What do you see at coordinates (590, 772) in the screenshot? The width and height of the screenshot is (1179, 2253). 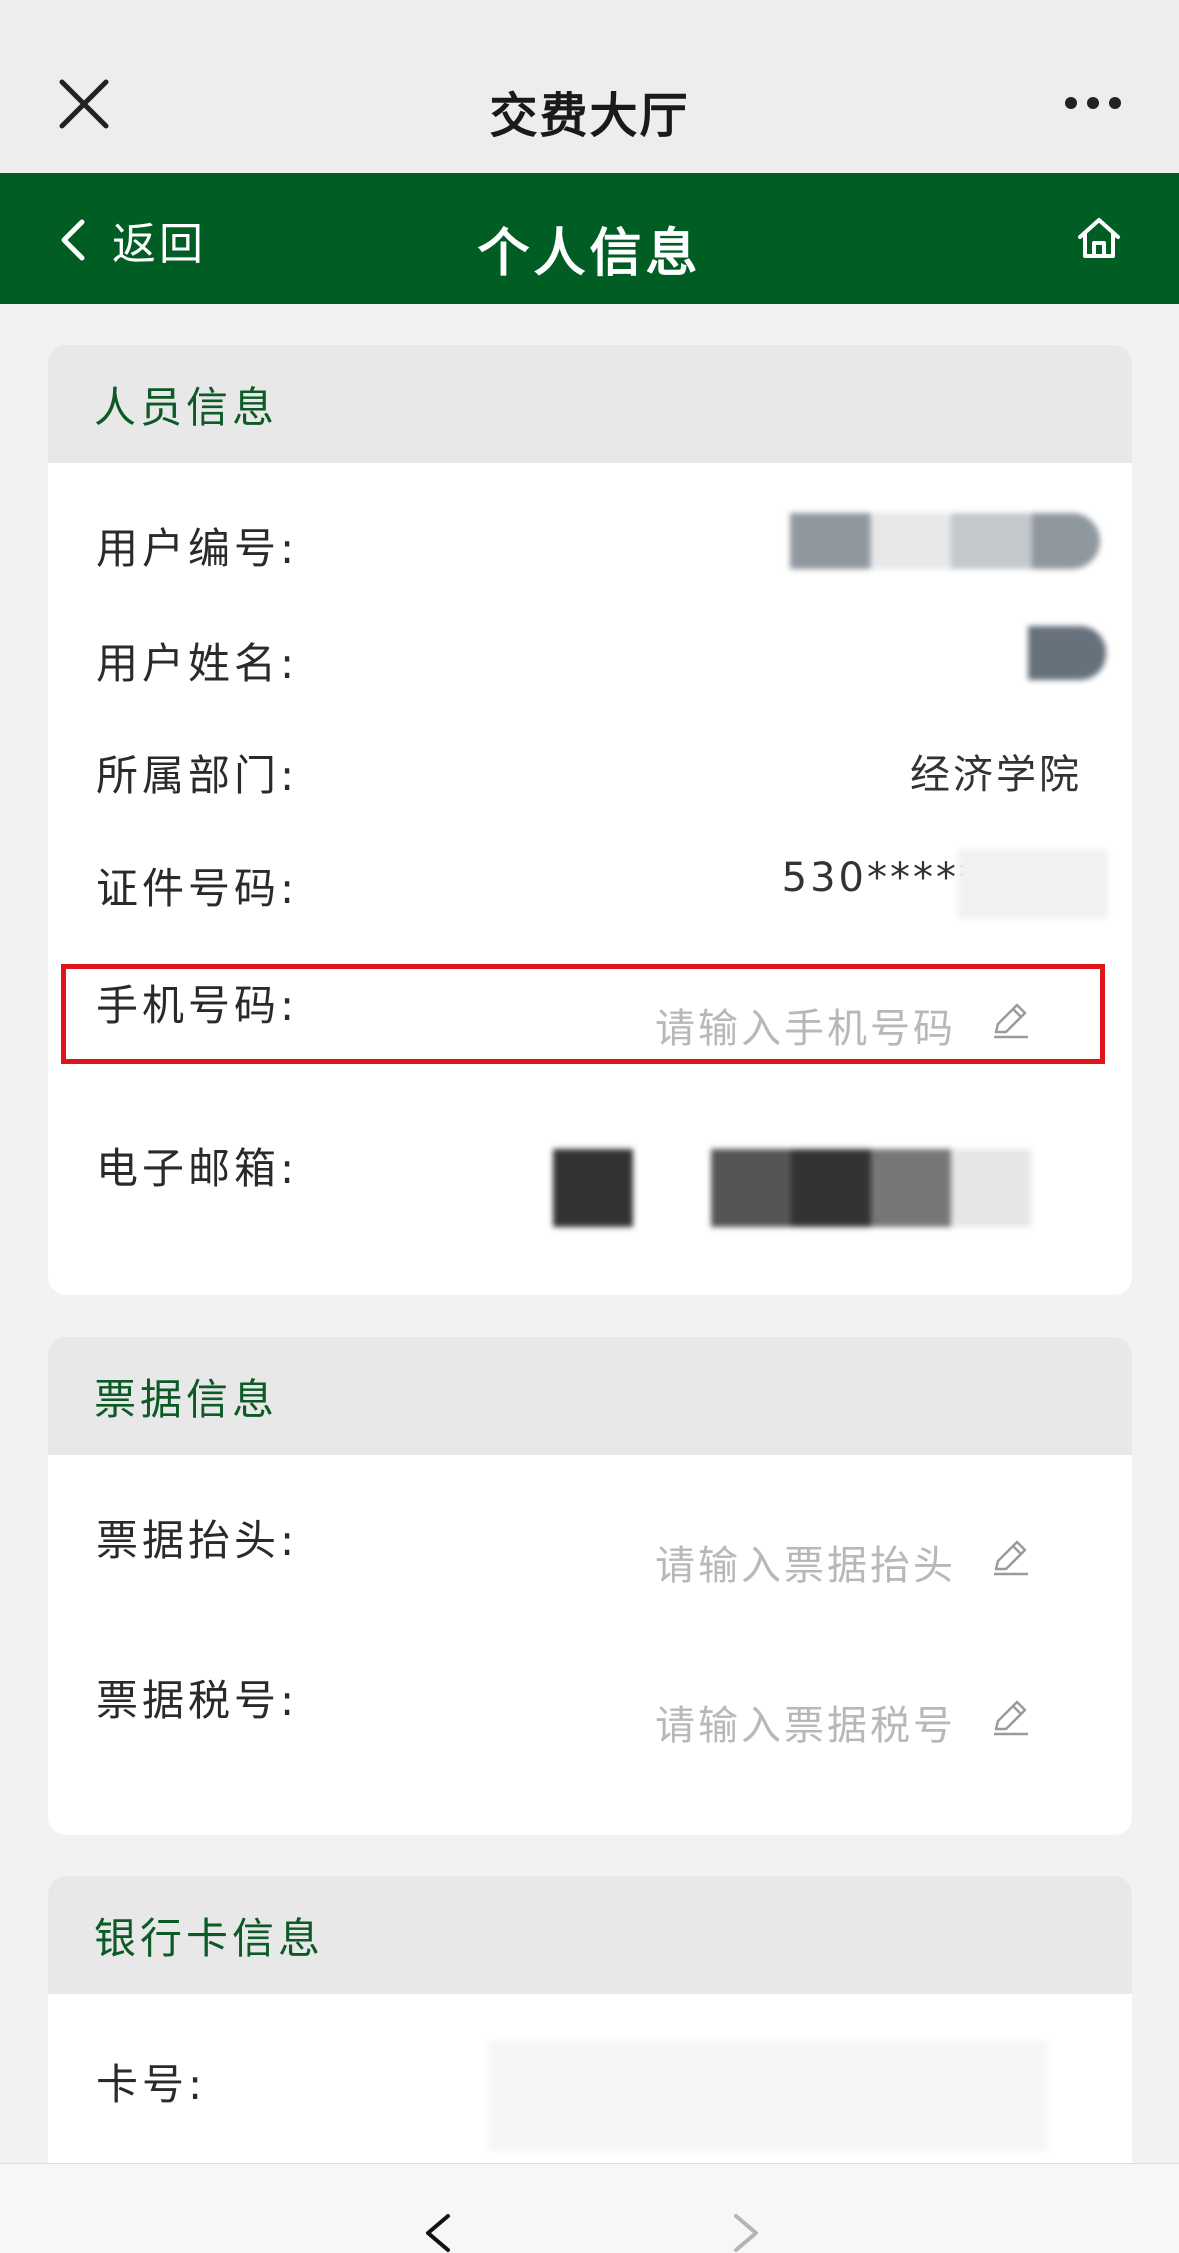 I see `department-row: 所属部门: 经济学院` at bounding box center [590, 772].